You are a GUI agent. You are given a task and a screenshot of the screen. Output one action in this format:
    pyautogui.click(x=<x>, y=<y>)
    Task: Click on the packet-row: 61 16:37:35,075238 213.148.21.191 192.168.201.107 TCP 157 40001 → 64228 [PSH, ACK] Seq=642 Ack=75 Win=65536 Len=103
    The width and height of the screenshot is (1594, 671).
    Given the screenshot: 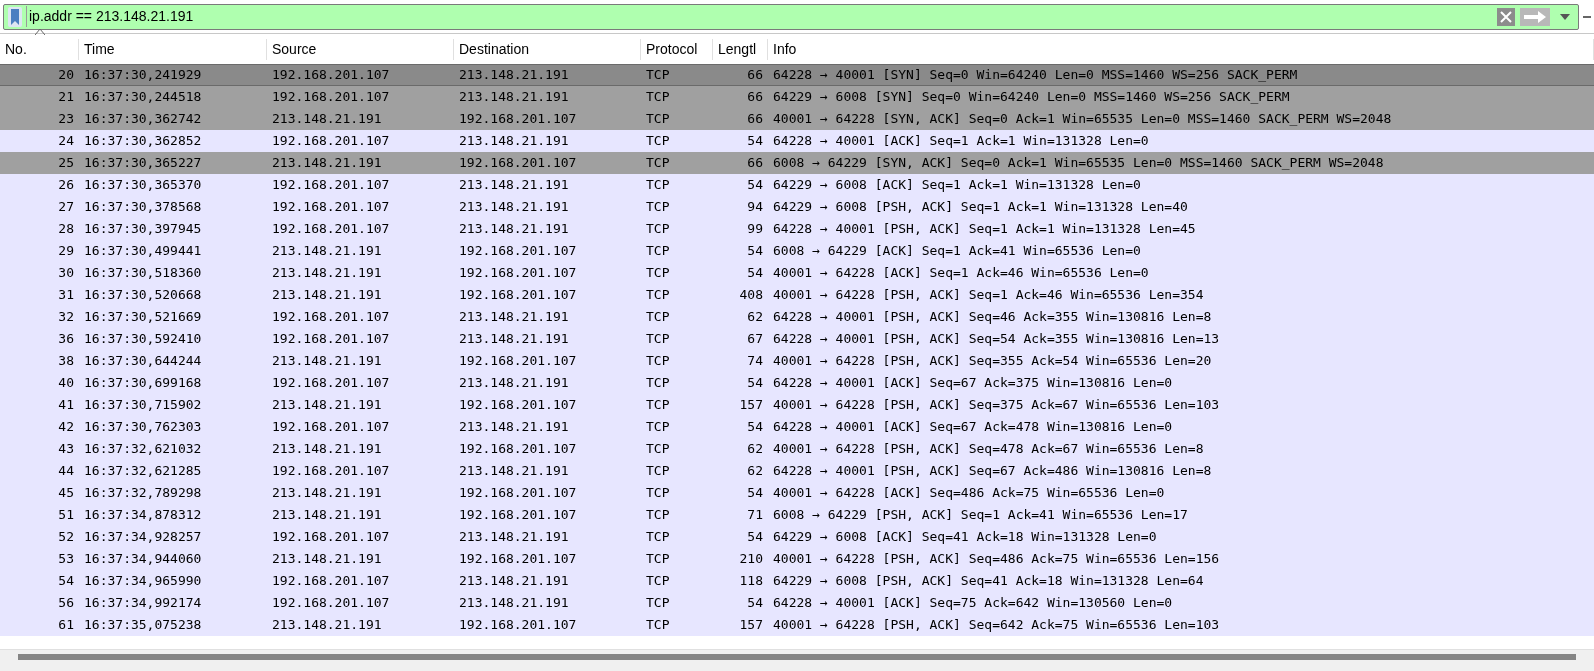 What is the action you would take?
    pyautogui.click(x=797, y=625)
    